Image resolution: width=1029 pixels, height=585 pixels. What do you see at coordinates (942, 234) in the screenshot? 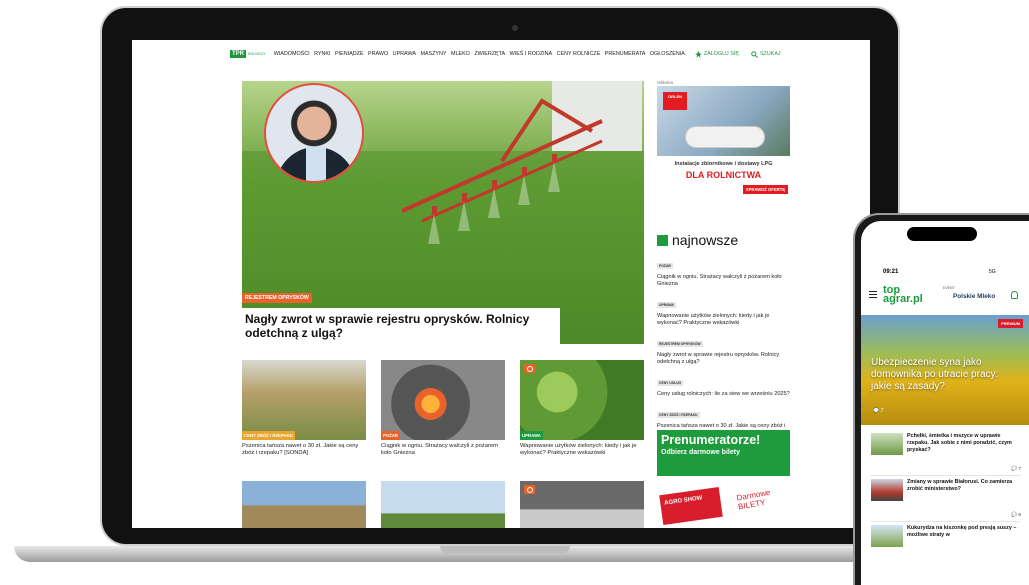
I see `dynamic-island` at bounding box center [942, 234].